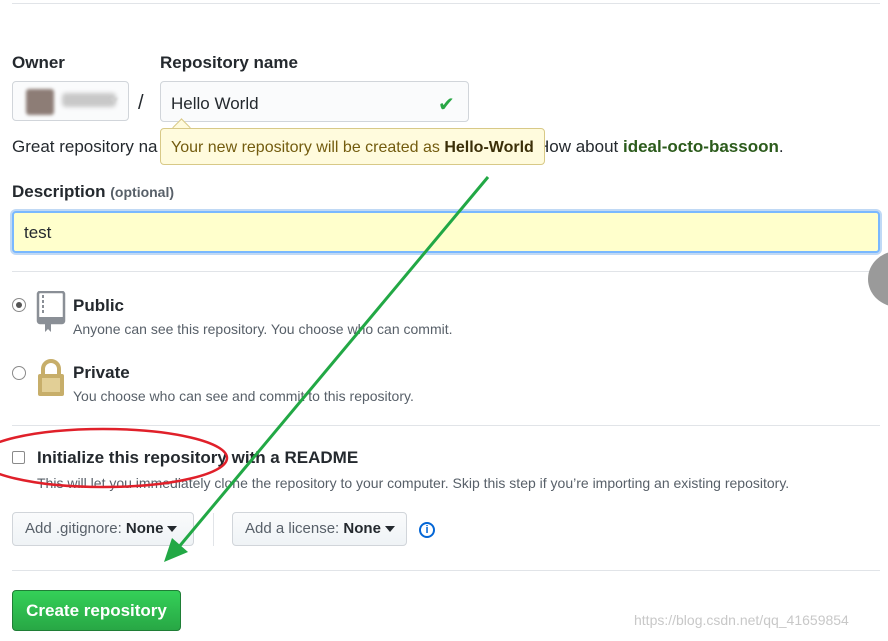 This screenshot has width=888, height=641. Describe the element at coordinates (197, 458) in the screenshot. I see `readme-title: Initialize this repository with a README` at that location.